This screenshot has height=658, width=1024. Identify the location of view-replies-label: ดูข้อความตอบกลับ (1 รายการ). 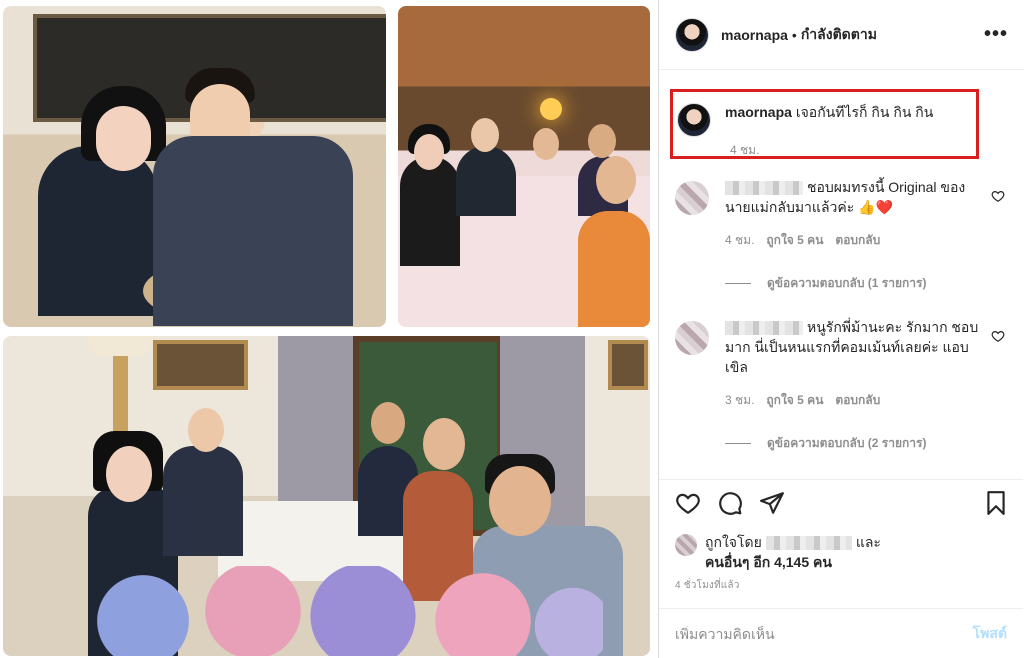
(846, 283).